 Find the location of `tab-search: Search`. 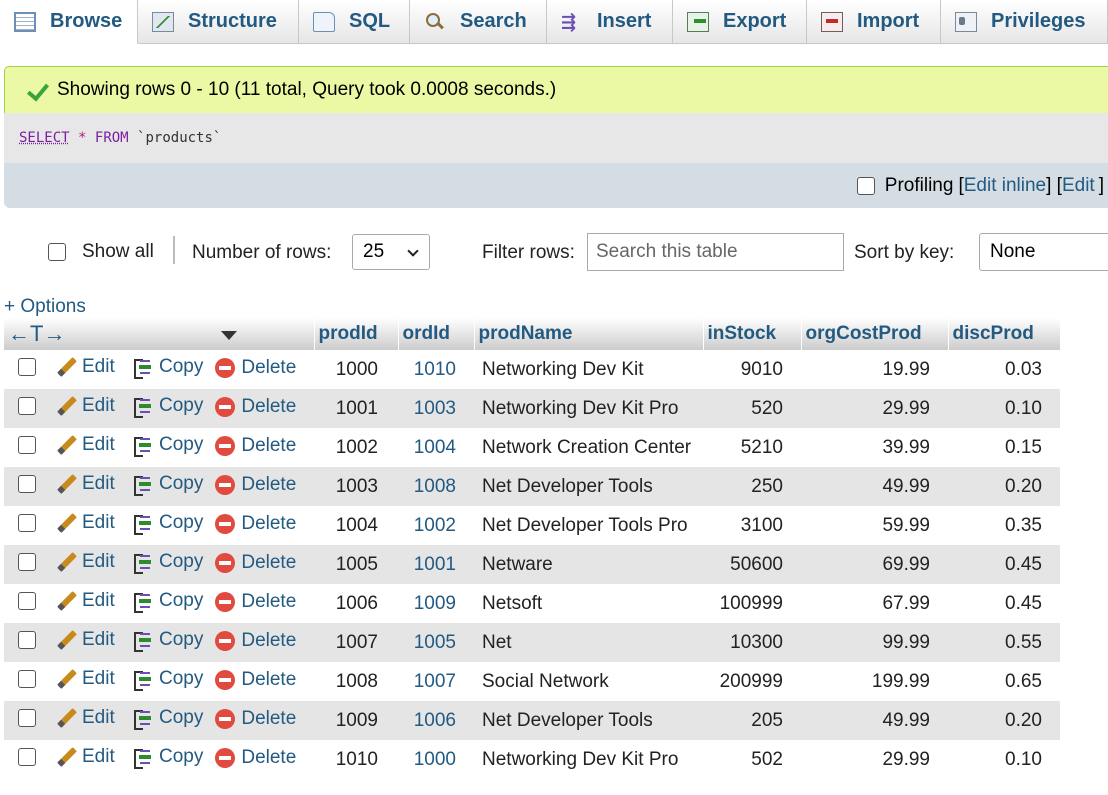

tab-search: Search is located at coordinates (478, 22).